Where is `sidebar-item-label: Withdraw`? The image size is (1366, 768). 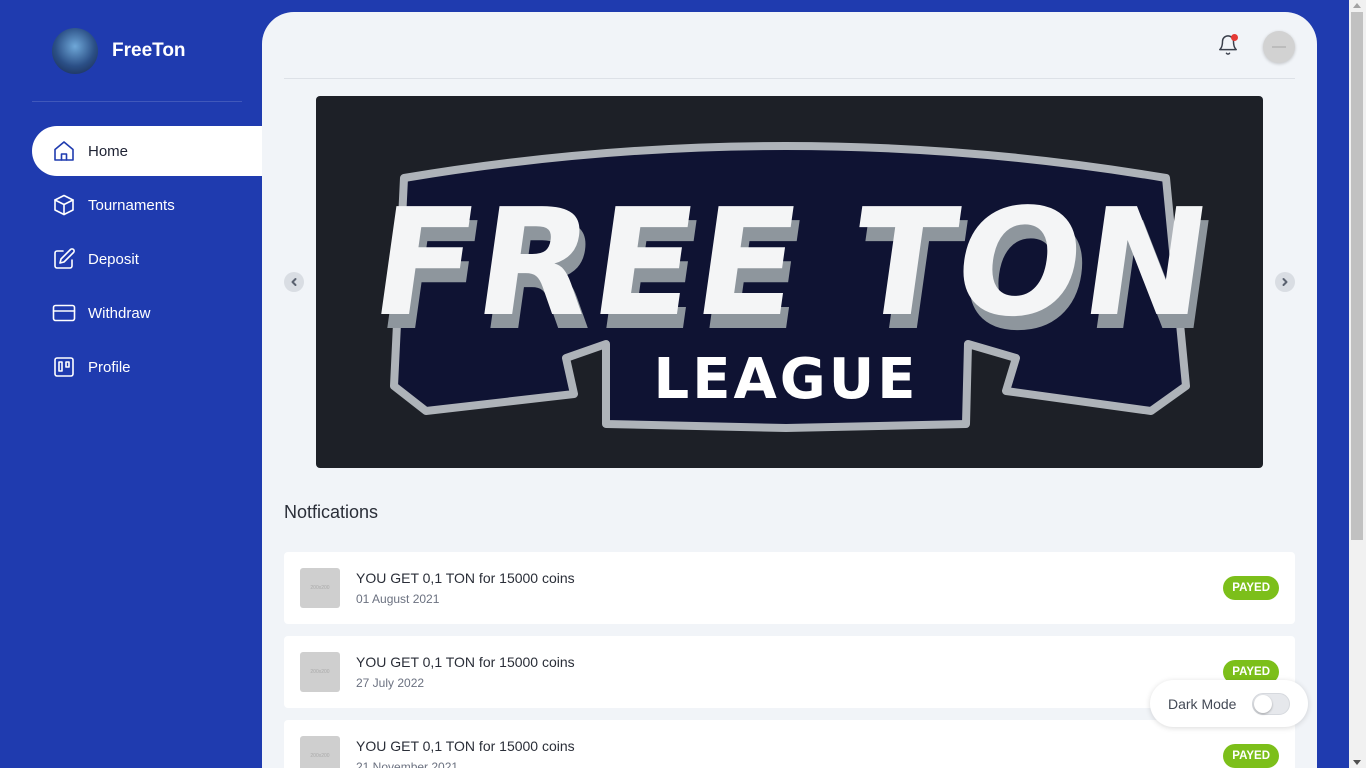
sidebar-item-label: Withdraw is located at coordinates (119, 313).